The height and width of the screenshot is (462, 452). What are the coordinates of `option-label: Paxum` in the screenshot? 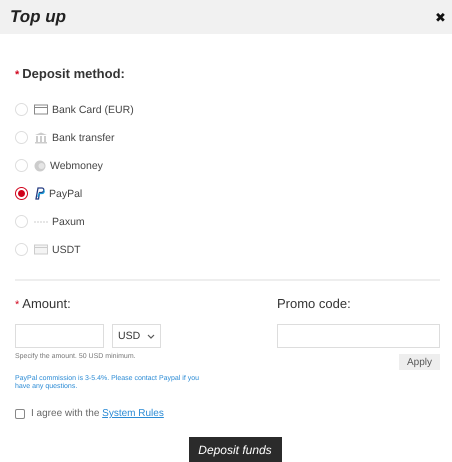 It's located at (68, 222).